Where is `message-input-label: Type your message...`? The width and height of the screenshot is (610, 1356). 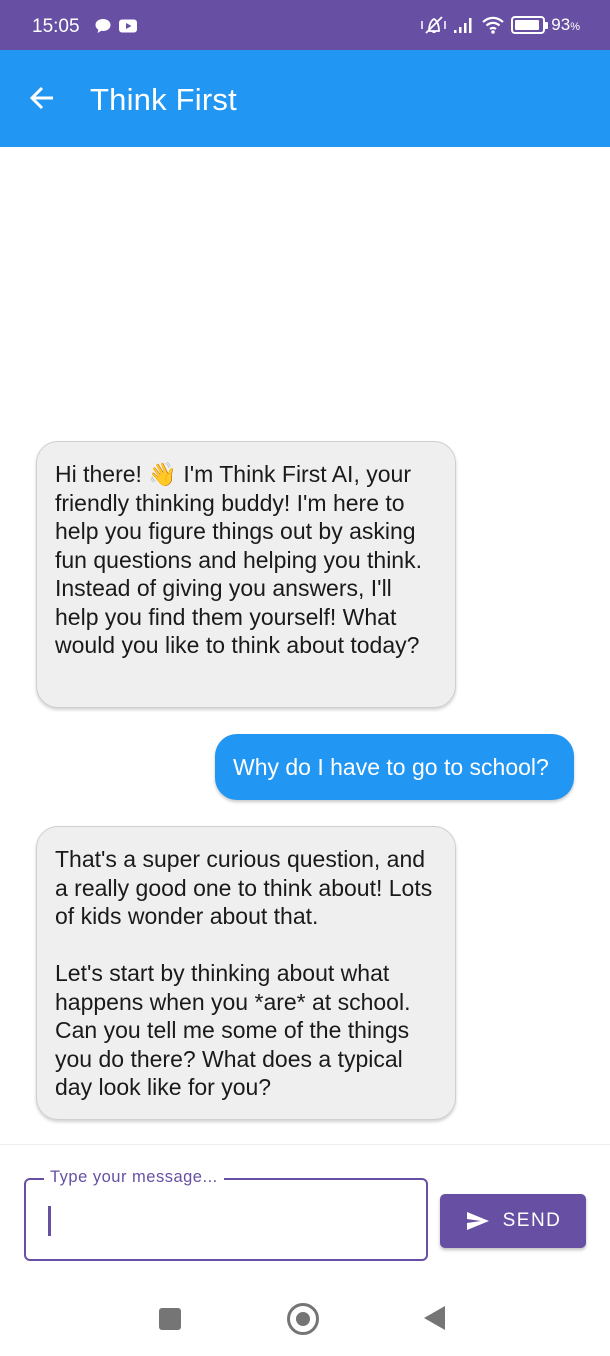
message-input-label: Type your message... is located at coordinates (134, 1177).